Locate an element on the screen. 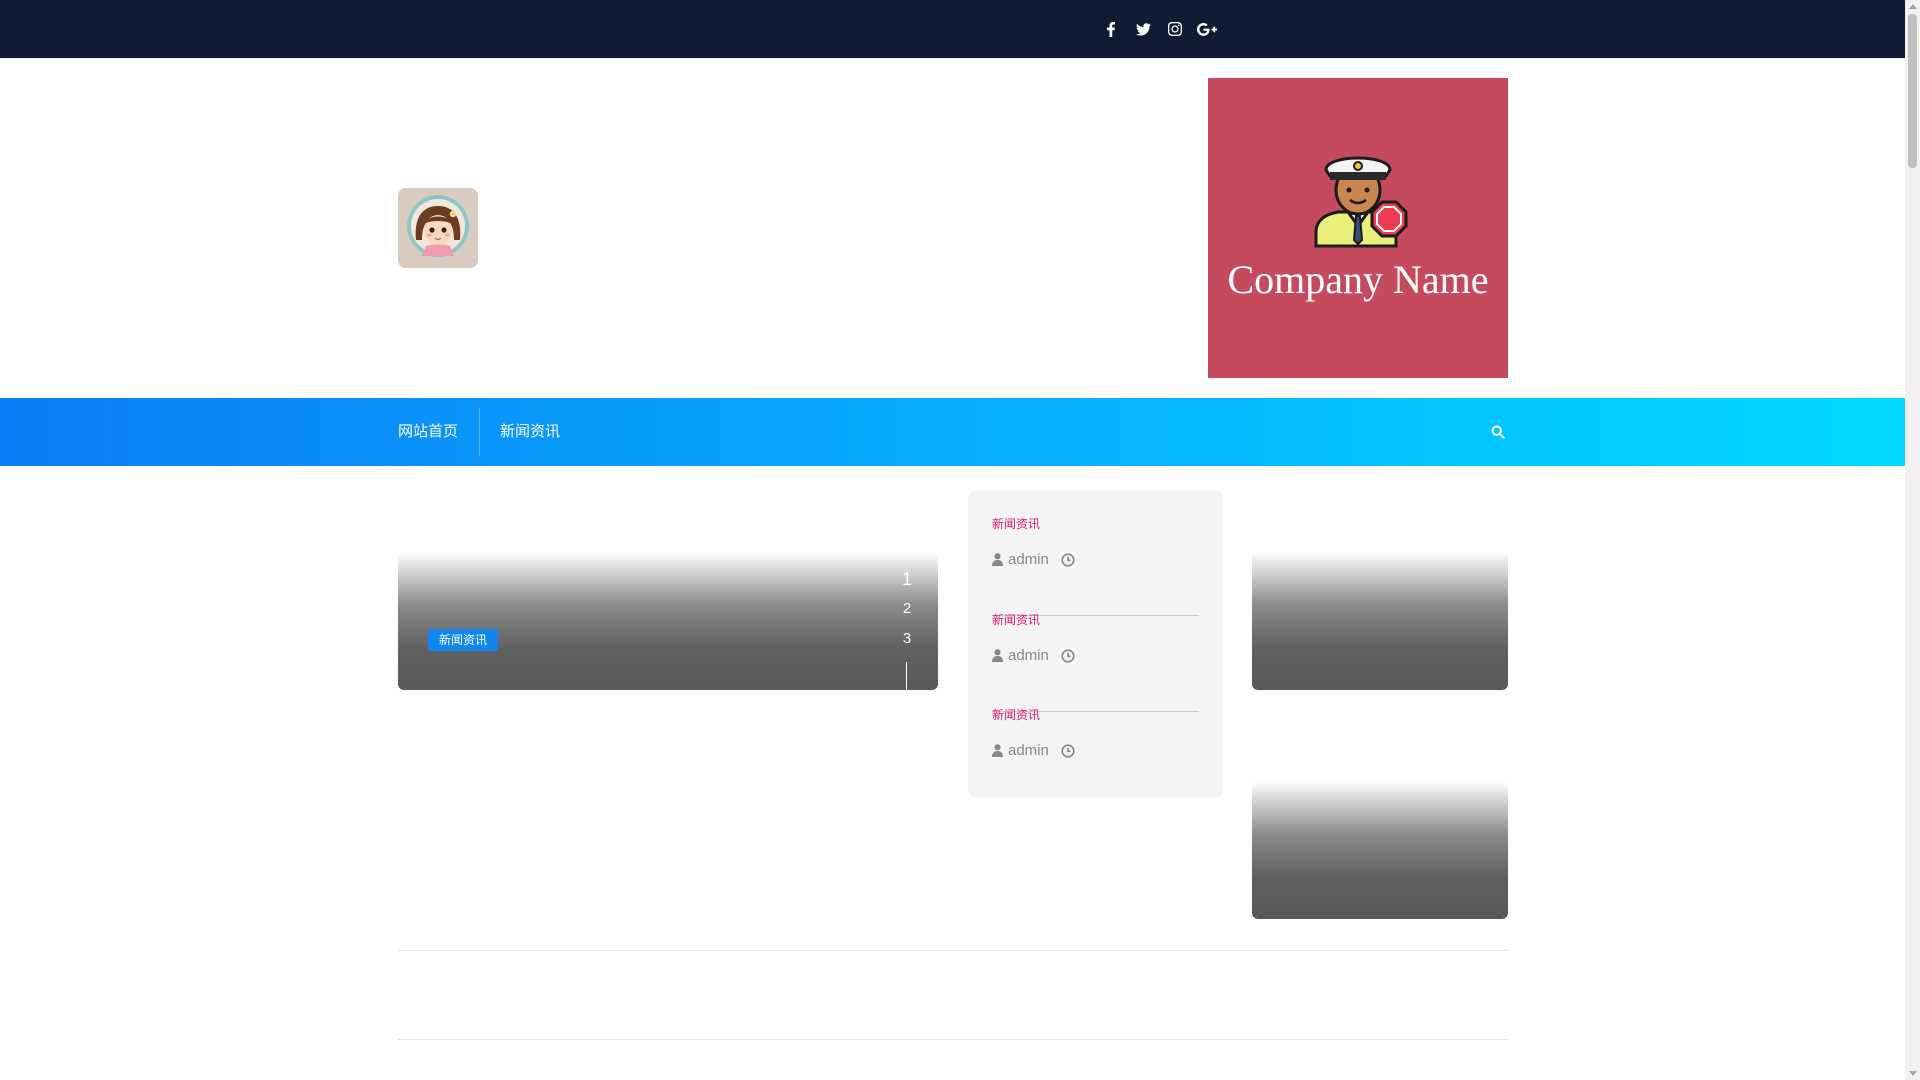 This screenshot has height=1080, width=1920. scroll-thumb is located at coordinates (1912, 91).